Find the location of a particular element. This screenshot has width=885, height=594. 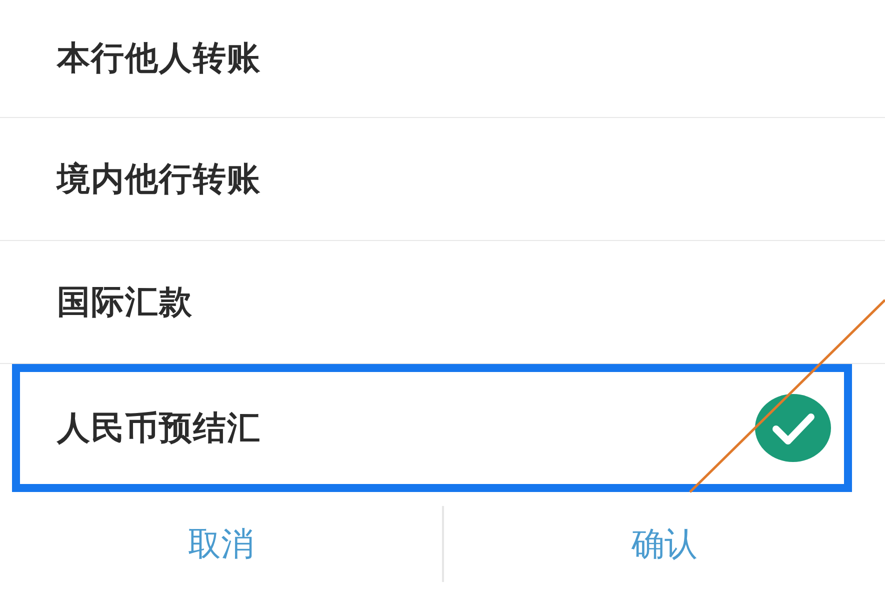

option-label: 国际汇款 is located at coordinates (125, 301).